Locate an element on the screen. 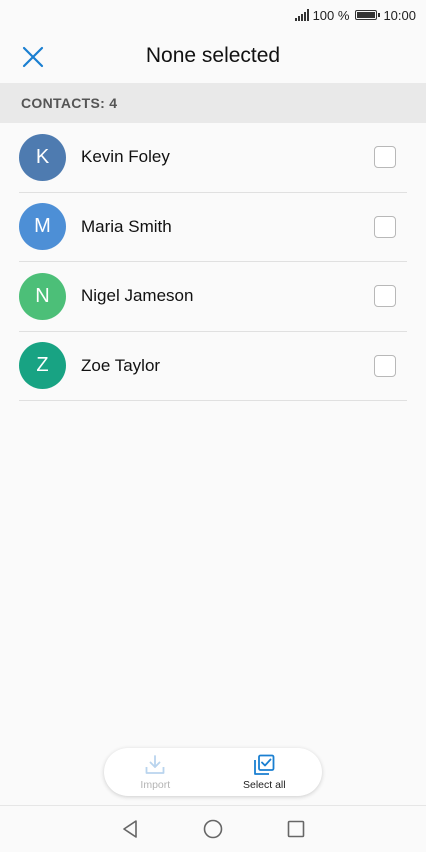 The width and height of the screenshot is (426, 852). recents-icon is located at coordinates (296, 829).